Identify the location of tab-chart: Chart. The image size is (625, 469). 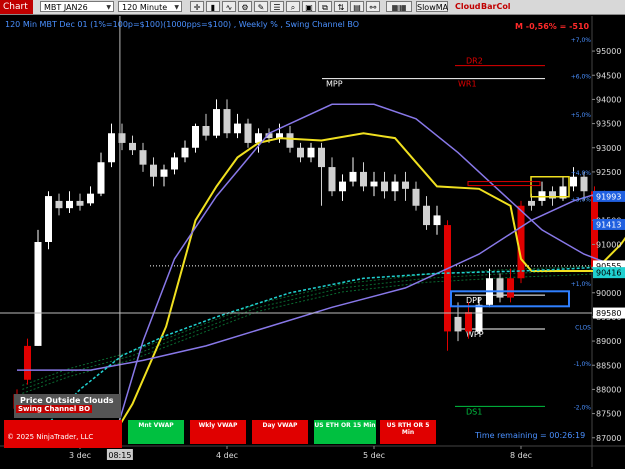
(16, 7).